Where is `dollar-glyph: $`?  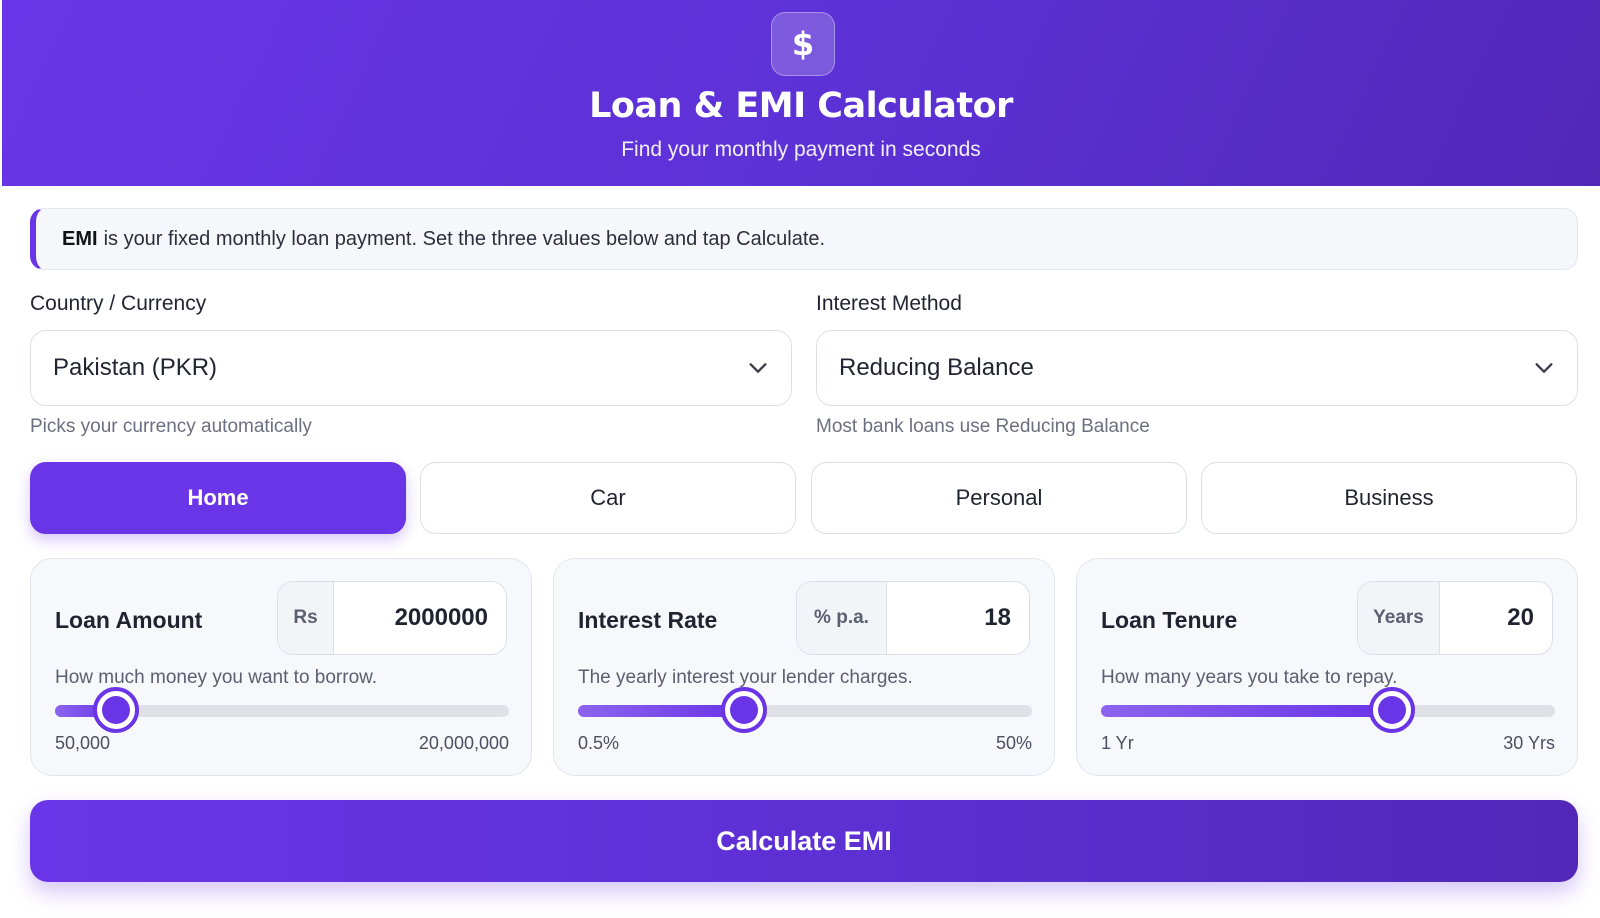
dollar-glyph: $ is located at coordinates (803, 44).